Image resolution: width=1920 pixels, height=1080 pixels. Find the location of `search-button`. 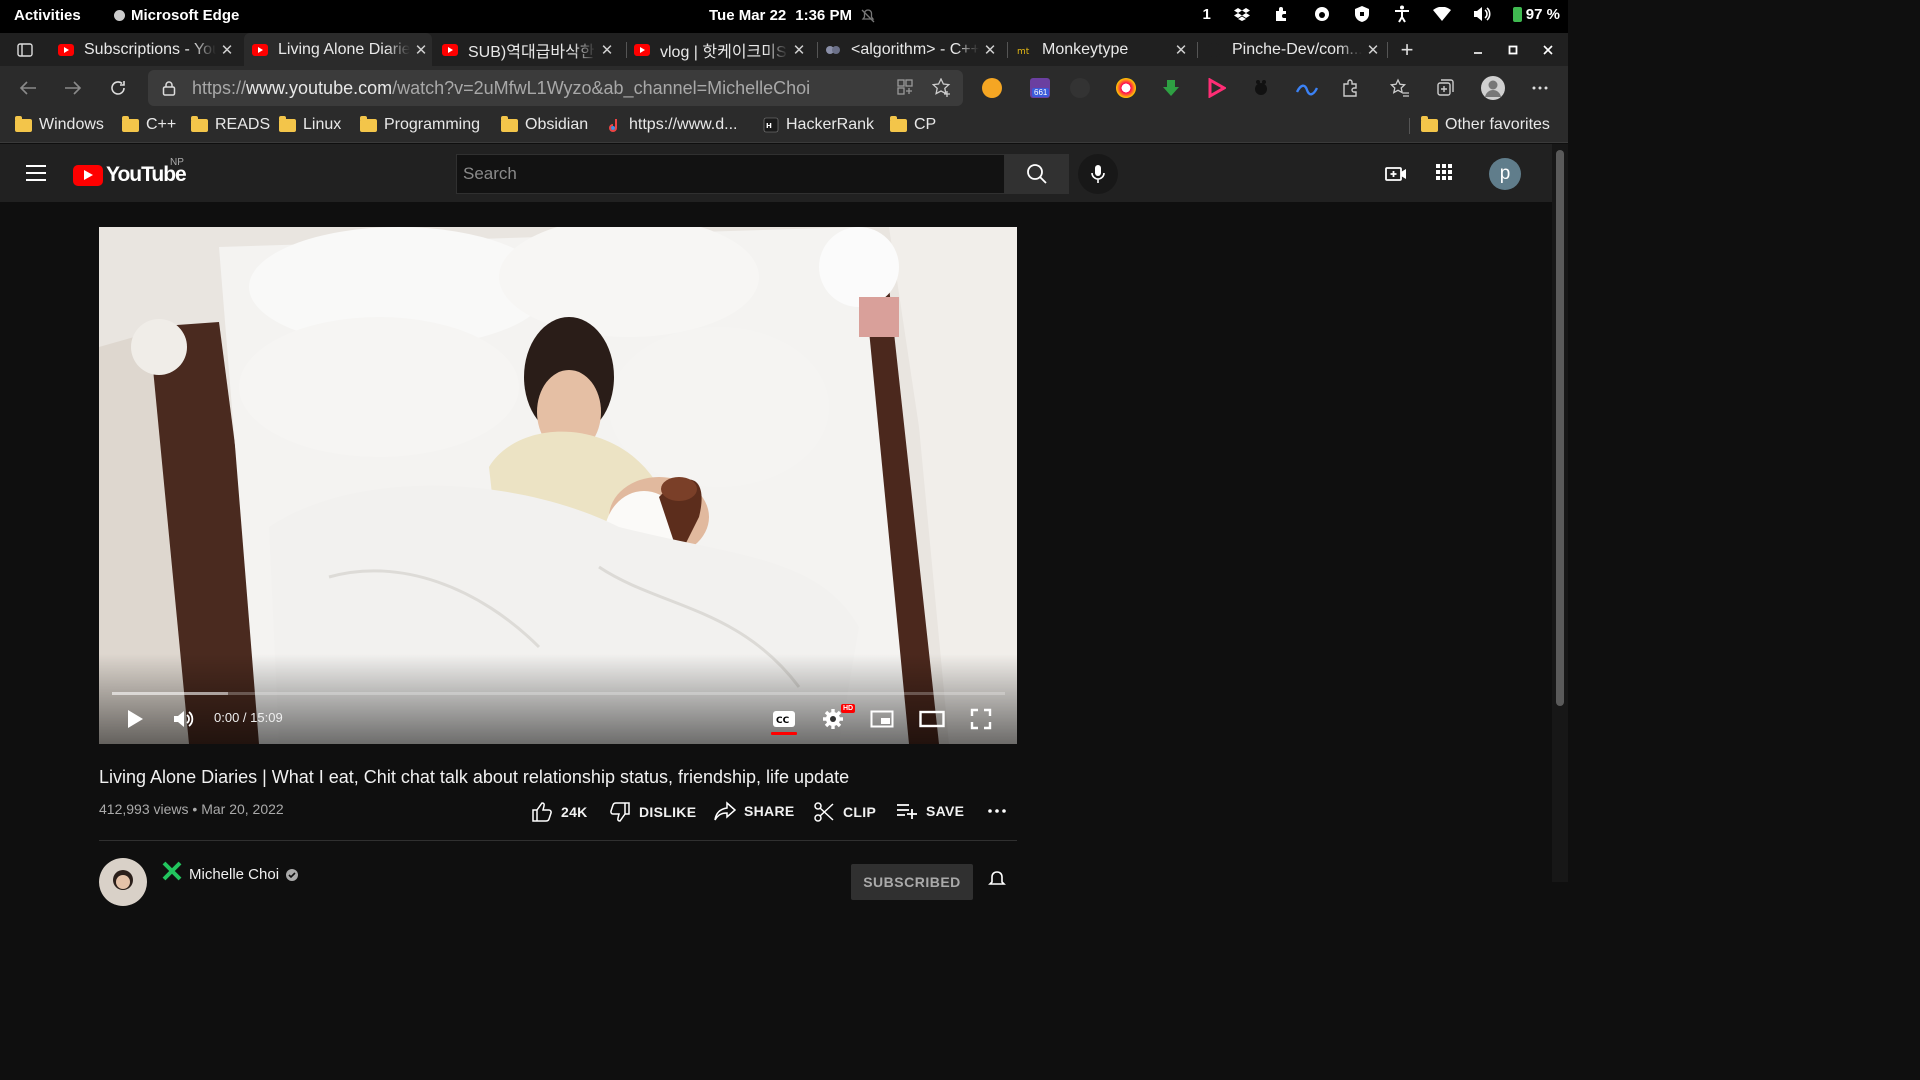

search-button is located at coordinates (1037, 174).